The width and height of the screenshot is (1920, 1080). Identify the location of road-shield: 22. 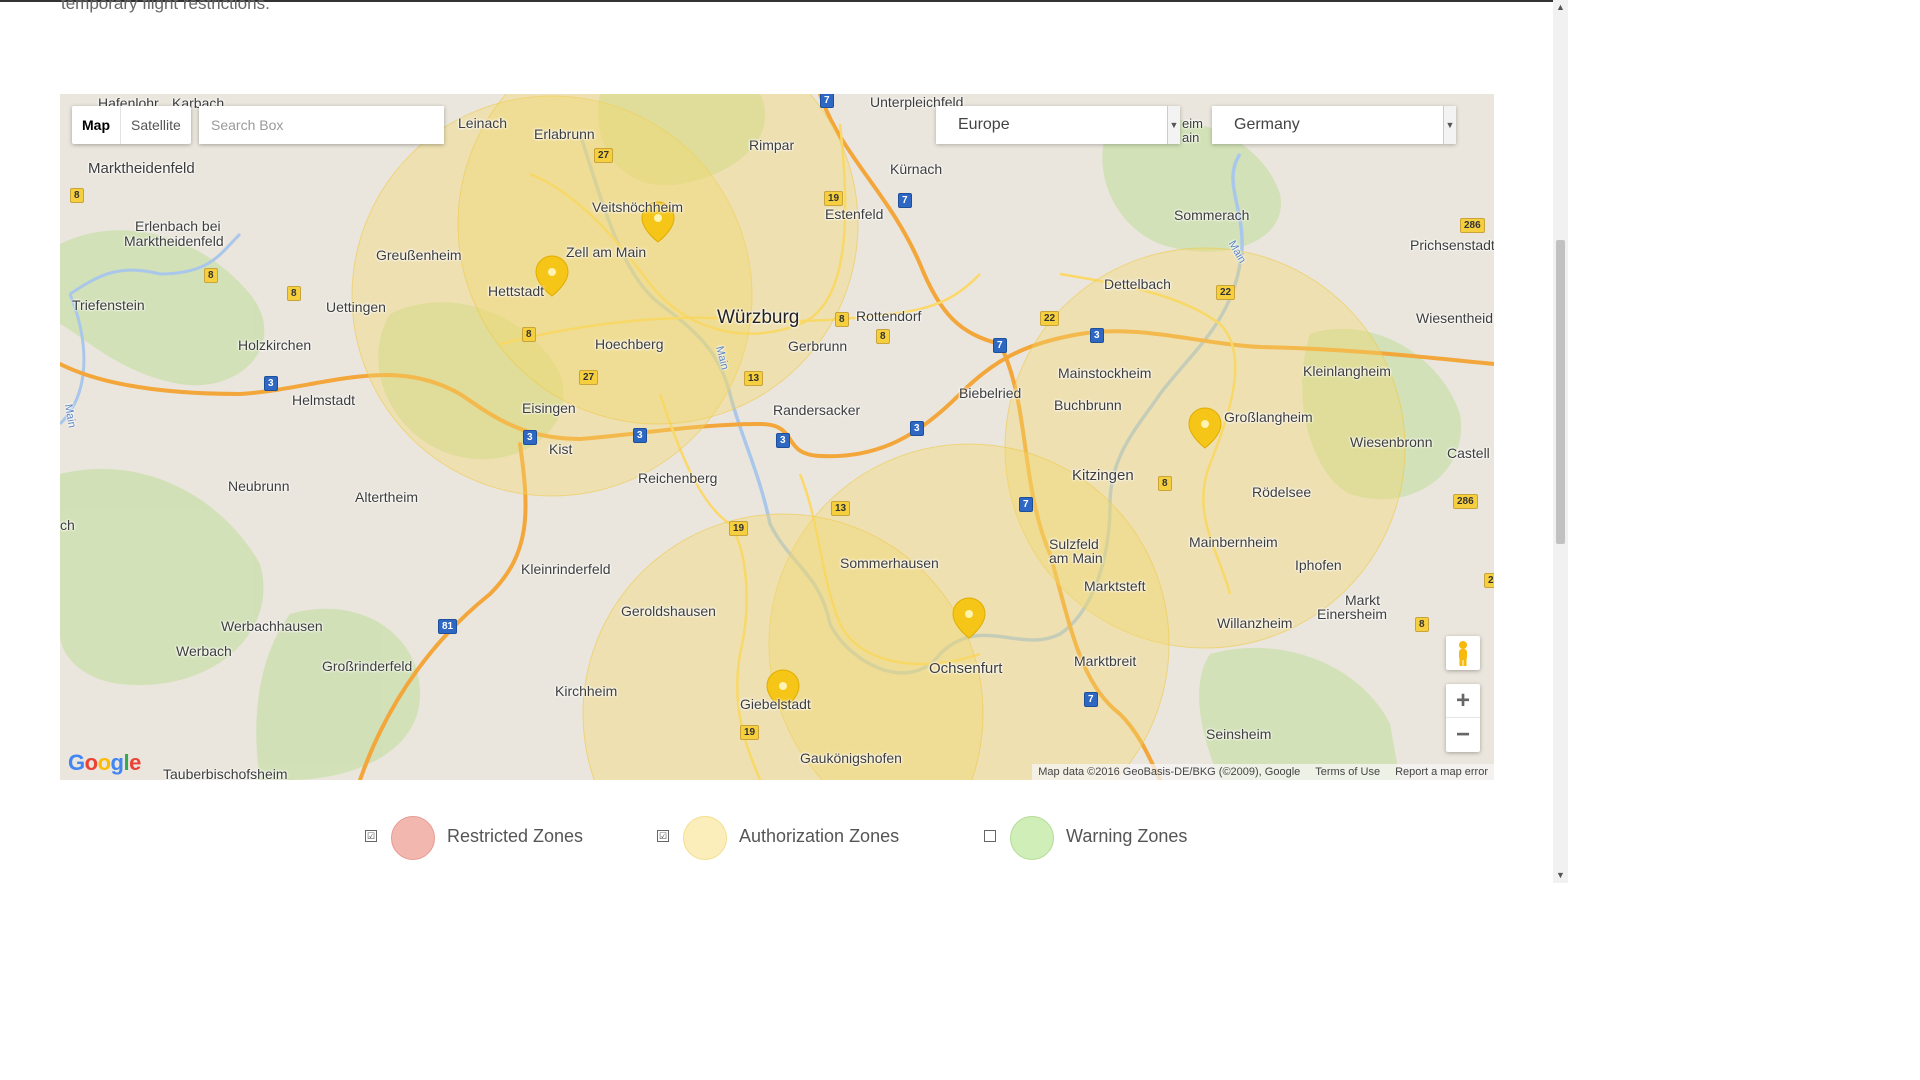
(1050, 318).